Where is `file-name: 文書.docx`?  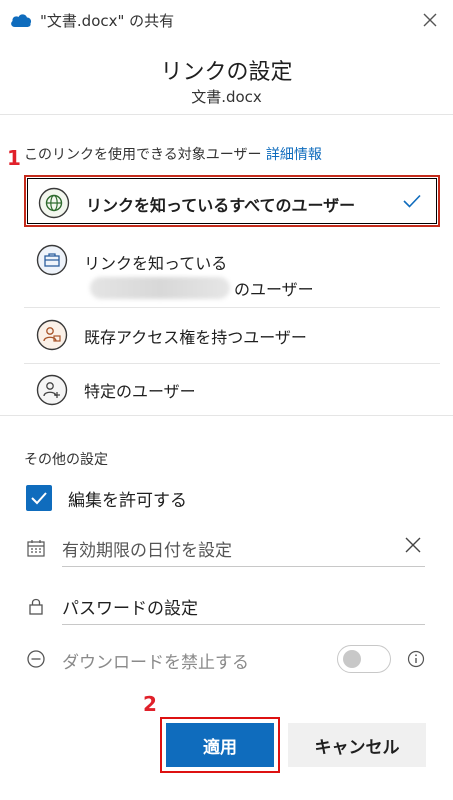 file-name: 文書.docx is located at coordinates (226, 97).